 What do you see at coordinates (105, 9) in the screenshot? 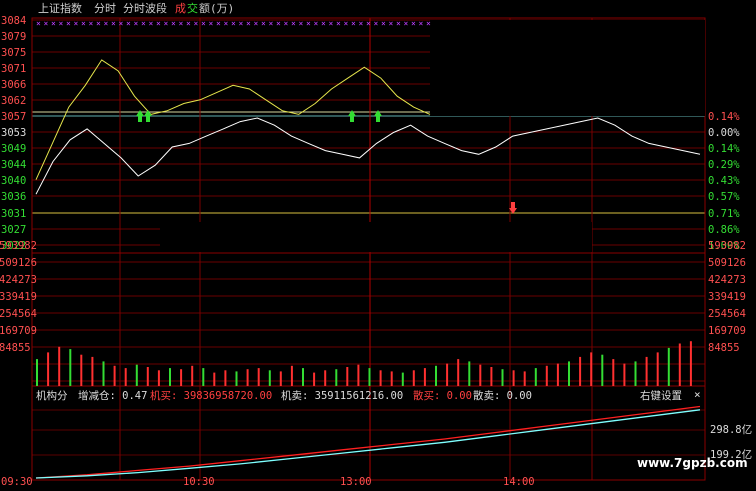
I see `tab-minute: 分时` at bounding box center [105, 9].